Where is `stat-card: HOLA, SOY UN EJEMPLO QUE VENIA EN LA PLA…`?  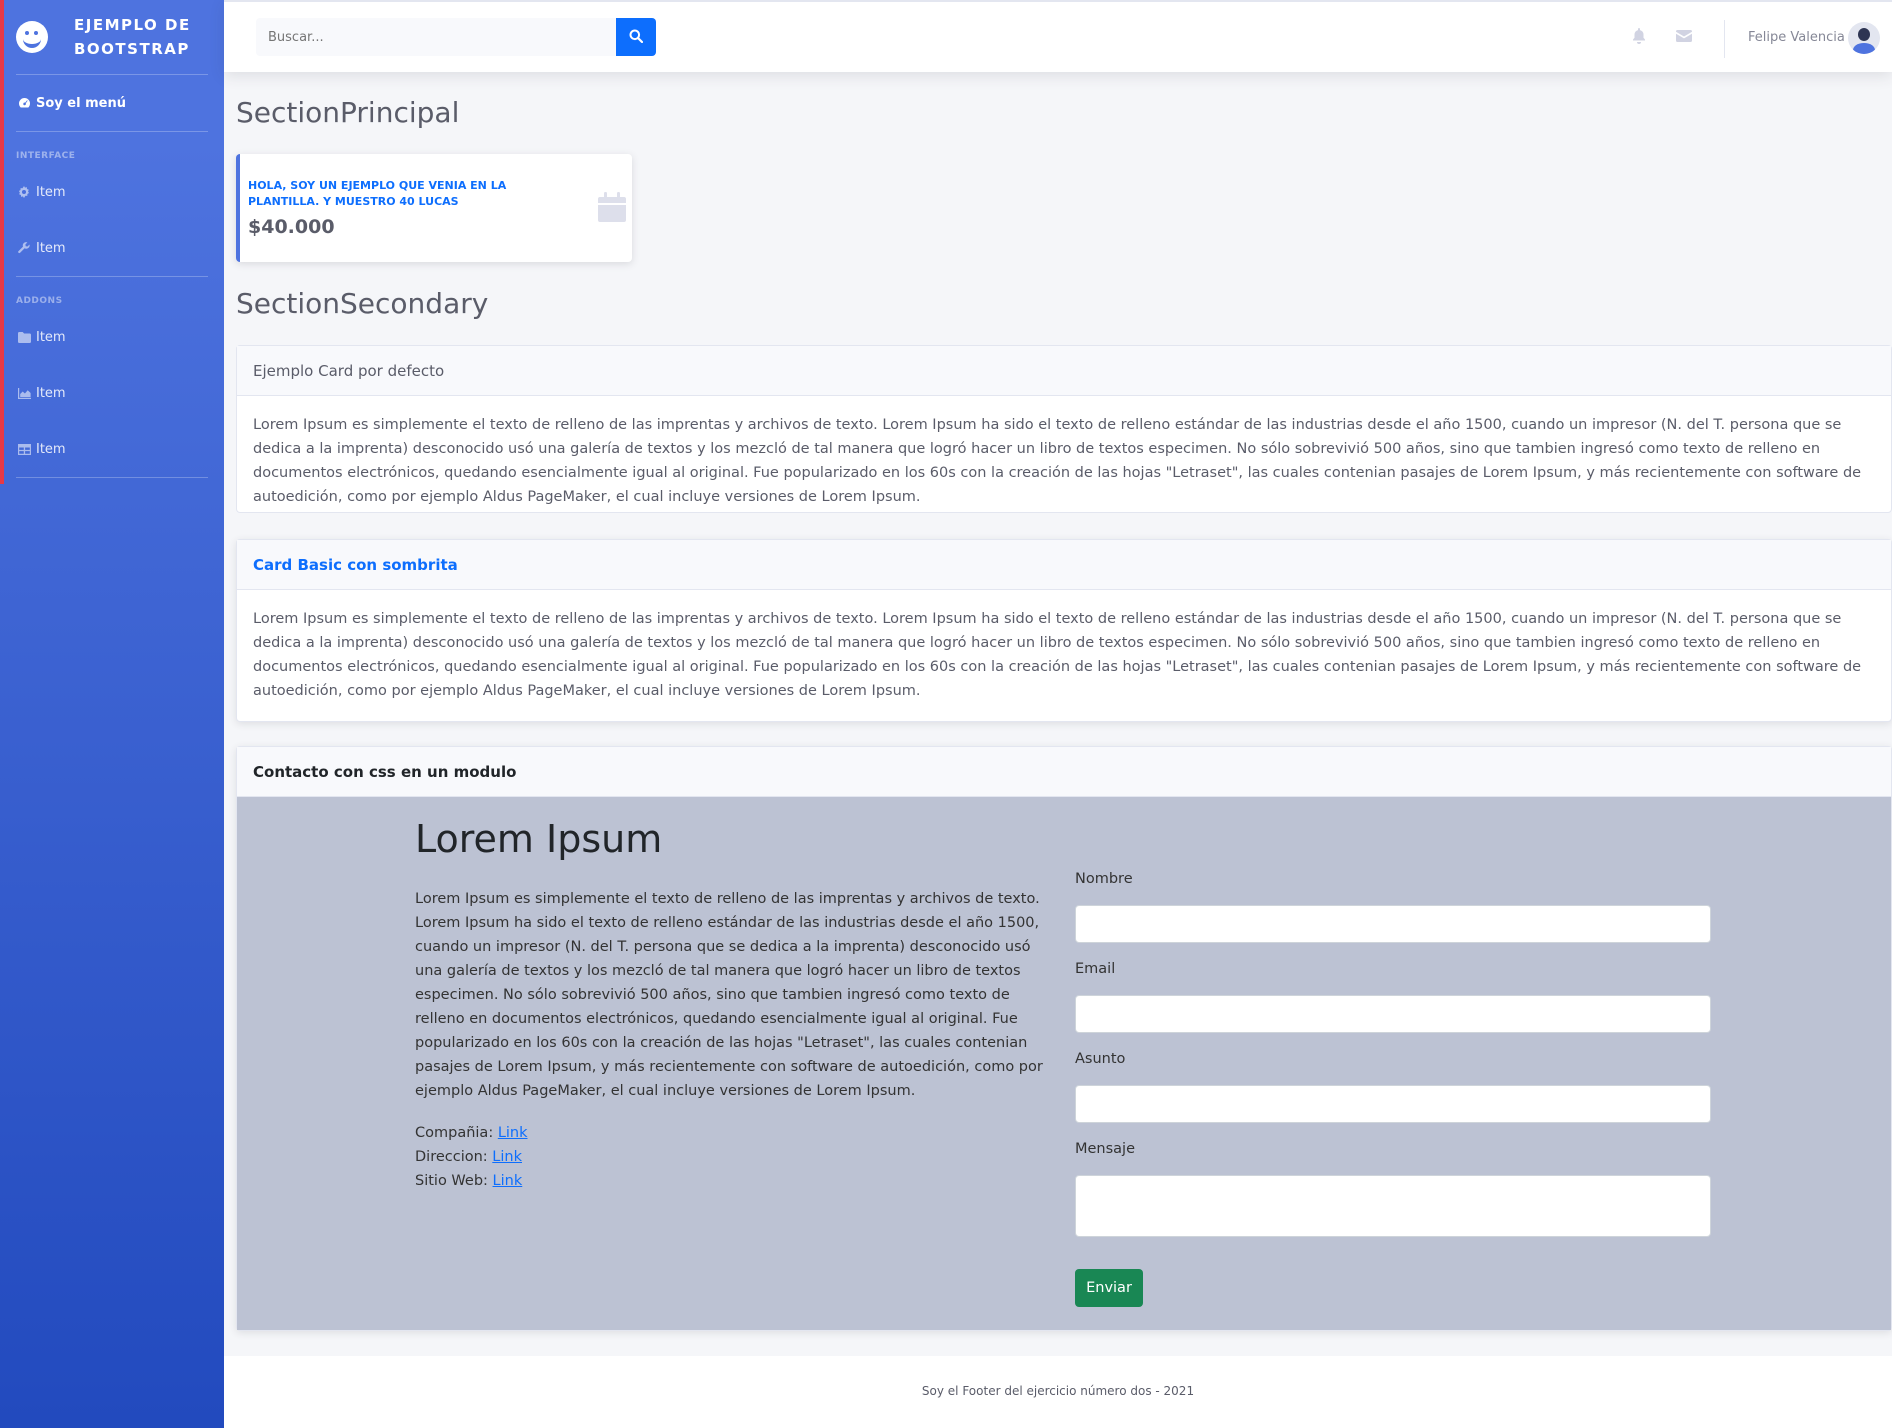 stat-card: HOLA, SOY UN EJEMPLO QUE VENIA EN LA PLA… is located at coordinates (434, 208).